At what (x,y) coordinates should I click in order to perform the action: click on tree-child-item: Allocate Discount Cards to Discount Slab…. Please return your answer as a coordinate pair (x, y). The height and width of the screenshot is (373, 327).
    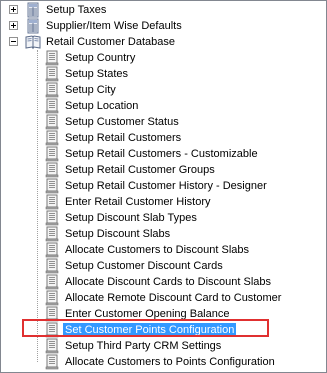
    Looking at the image, I should click on (163, 282).